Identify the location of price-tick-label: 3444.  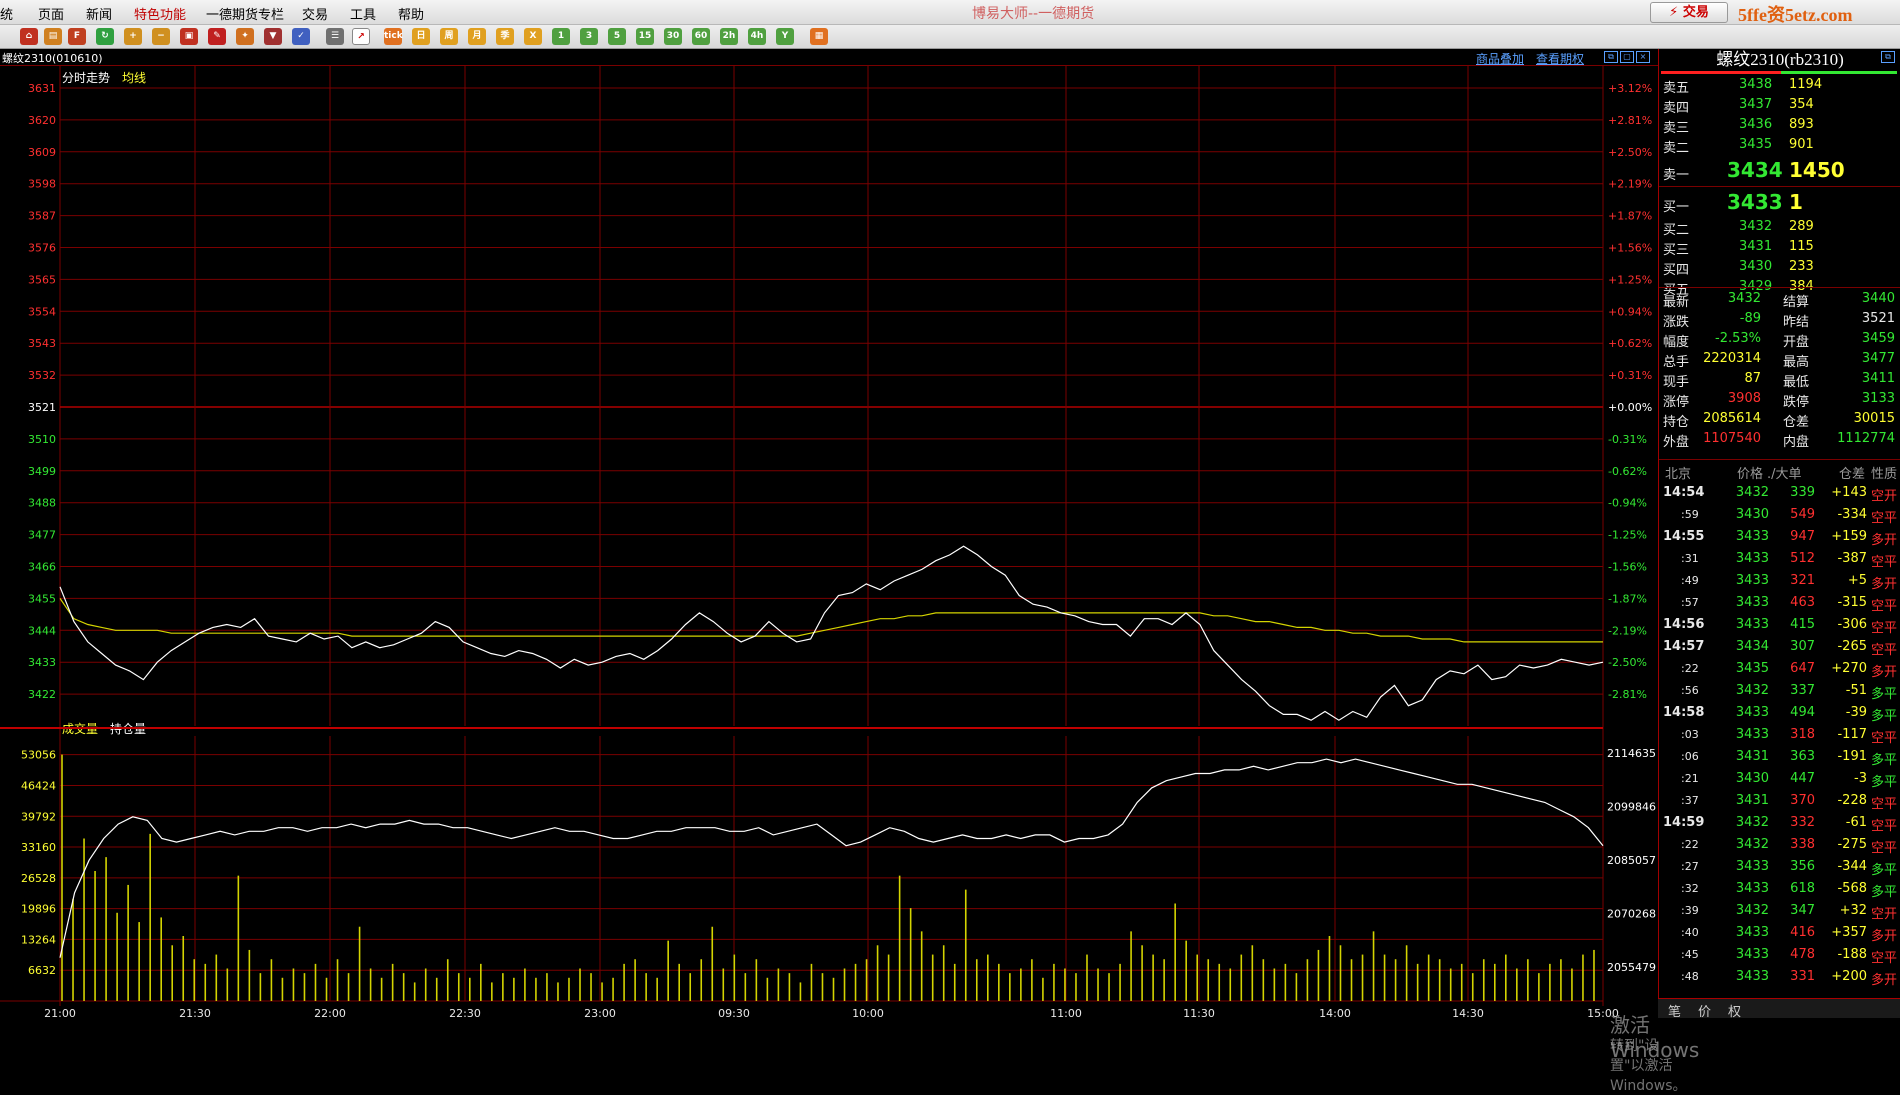
(42, 630).